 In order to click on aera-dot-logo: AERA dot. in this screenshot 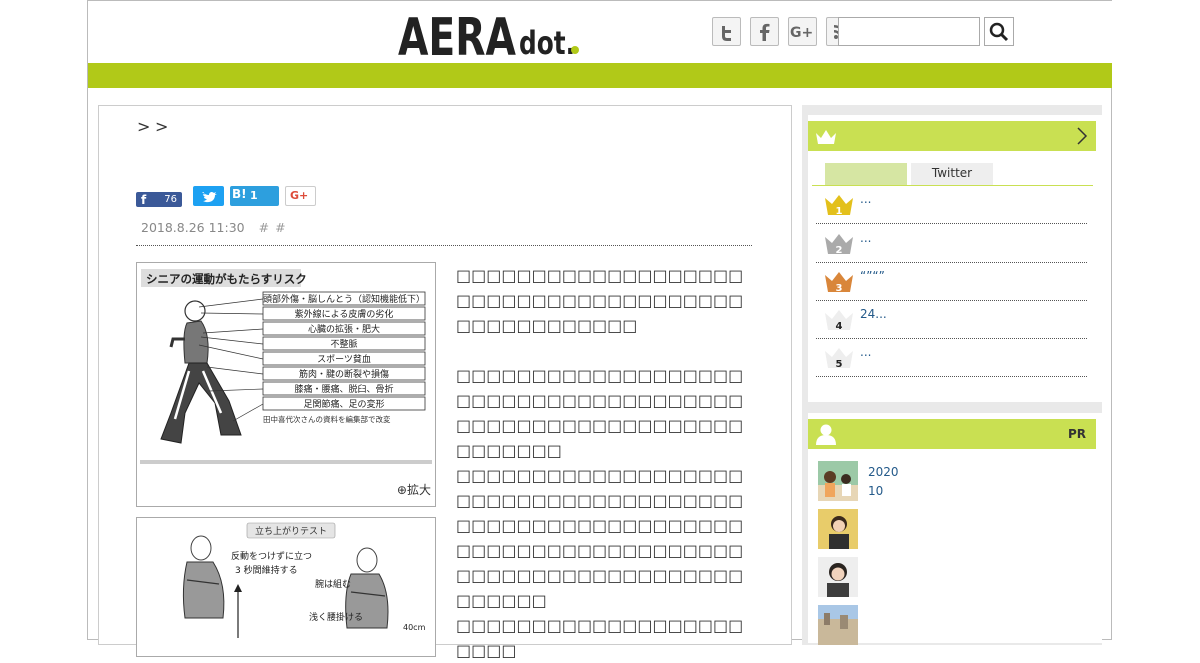, I will do `click(498, 37)`.